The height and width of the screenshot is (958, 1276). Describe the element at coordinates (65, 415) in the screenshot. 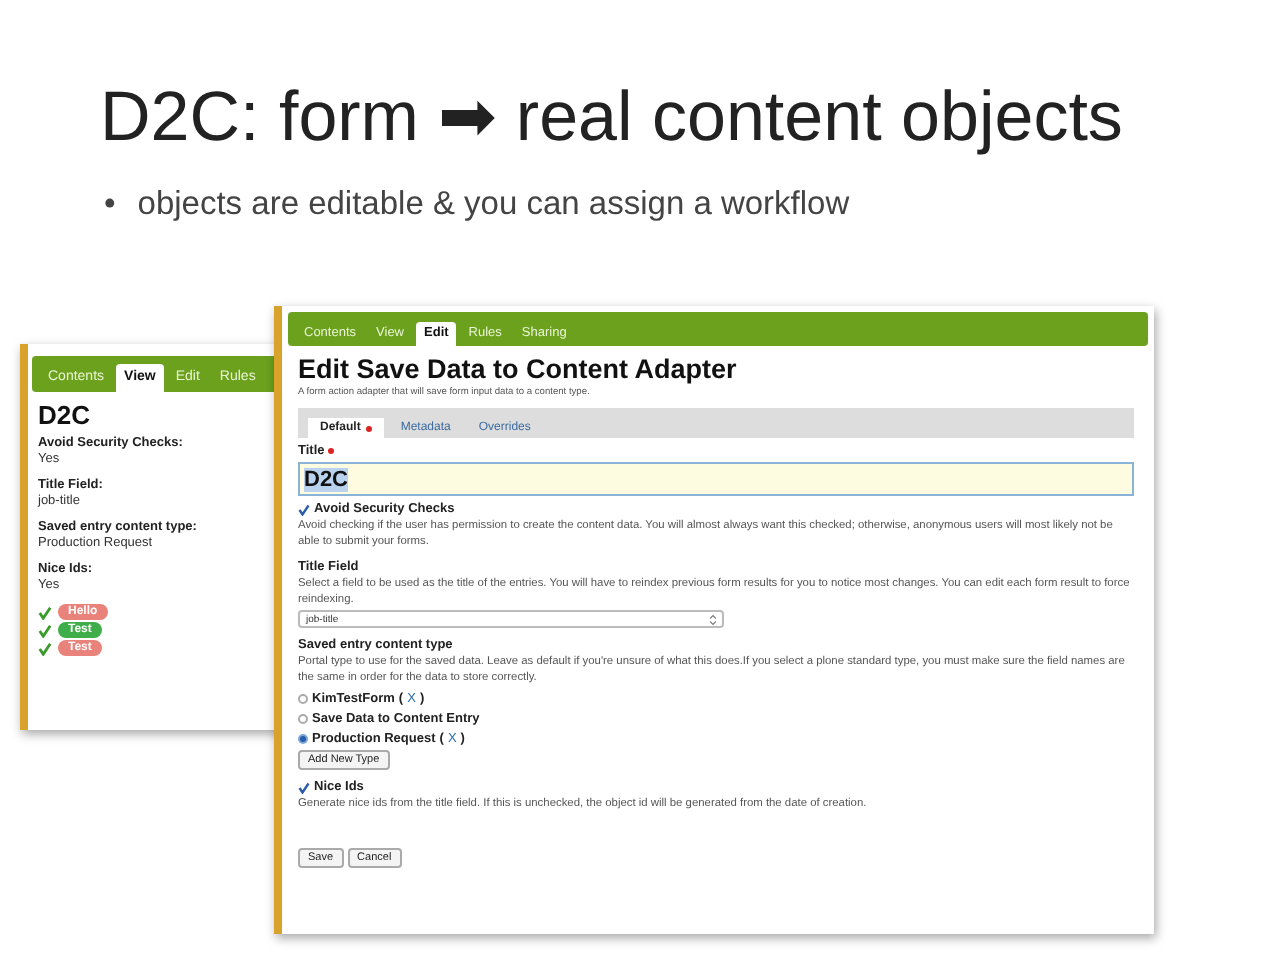

I see `page-heading: D2C` at that location.